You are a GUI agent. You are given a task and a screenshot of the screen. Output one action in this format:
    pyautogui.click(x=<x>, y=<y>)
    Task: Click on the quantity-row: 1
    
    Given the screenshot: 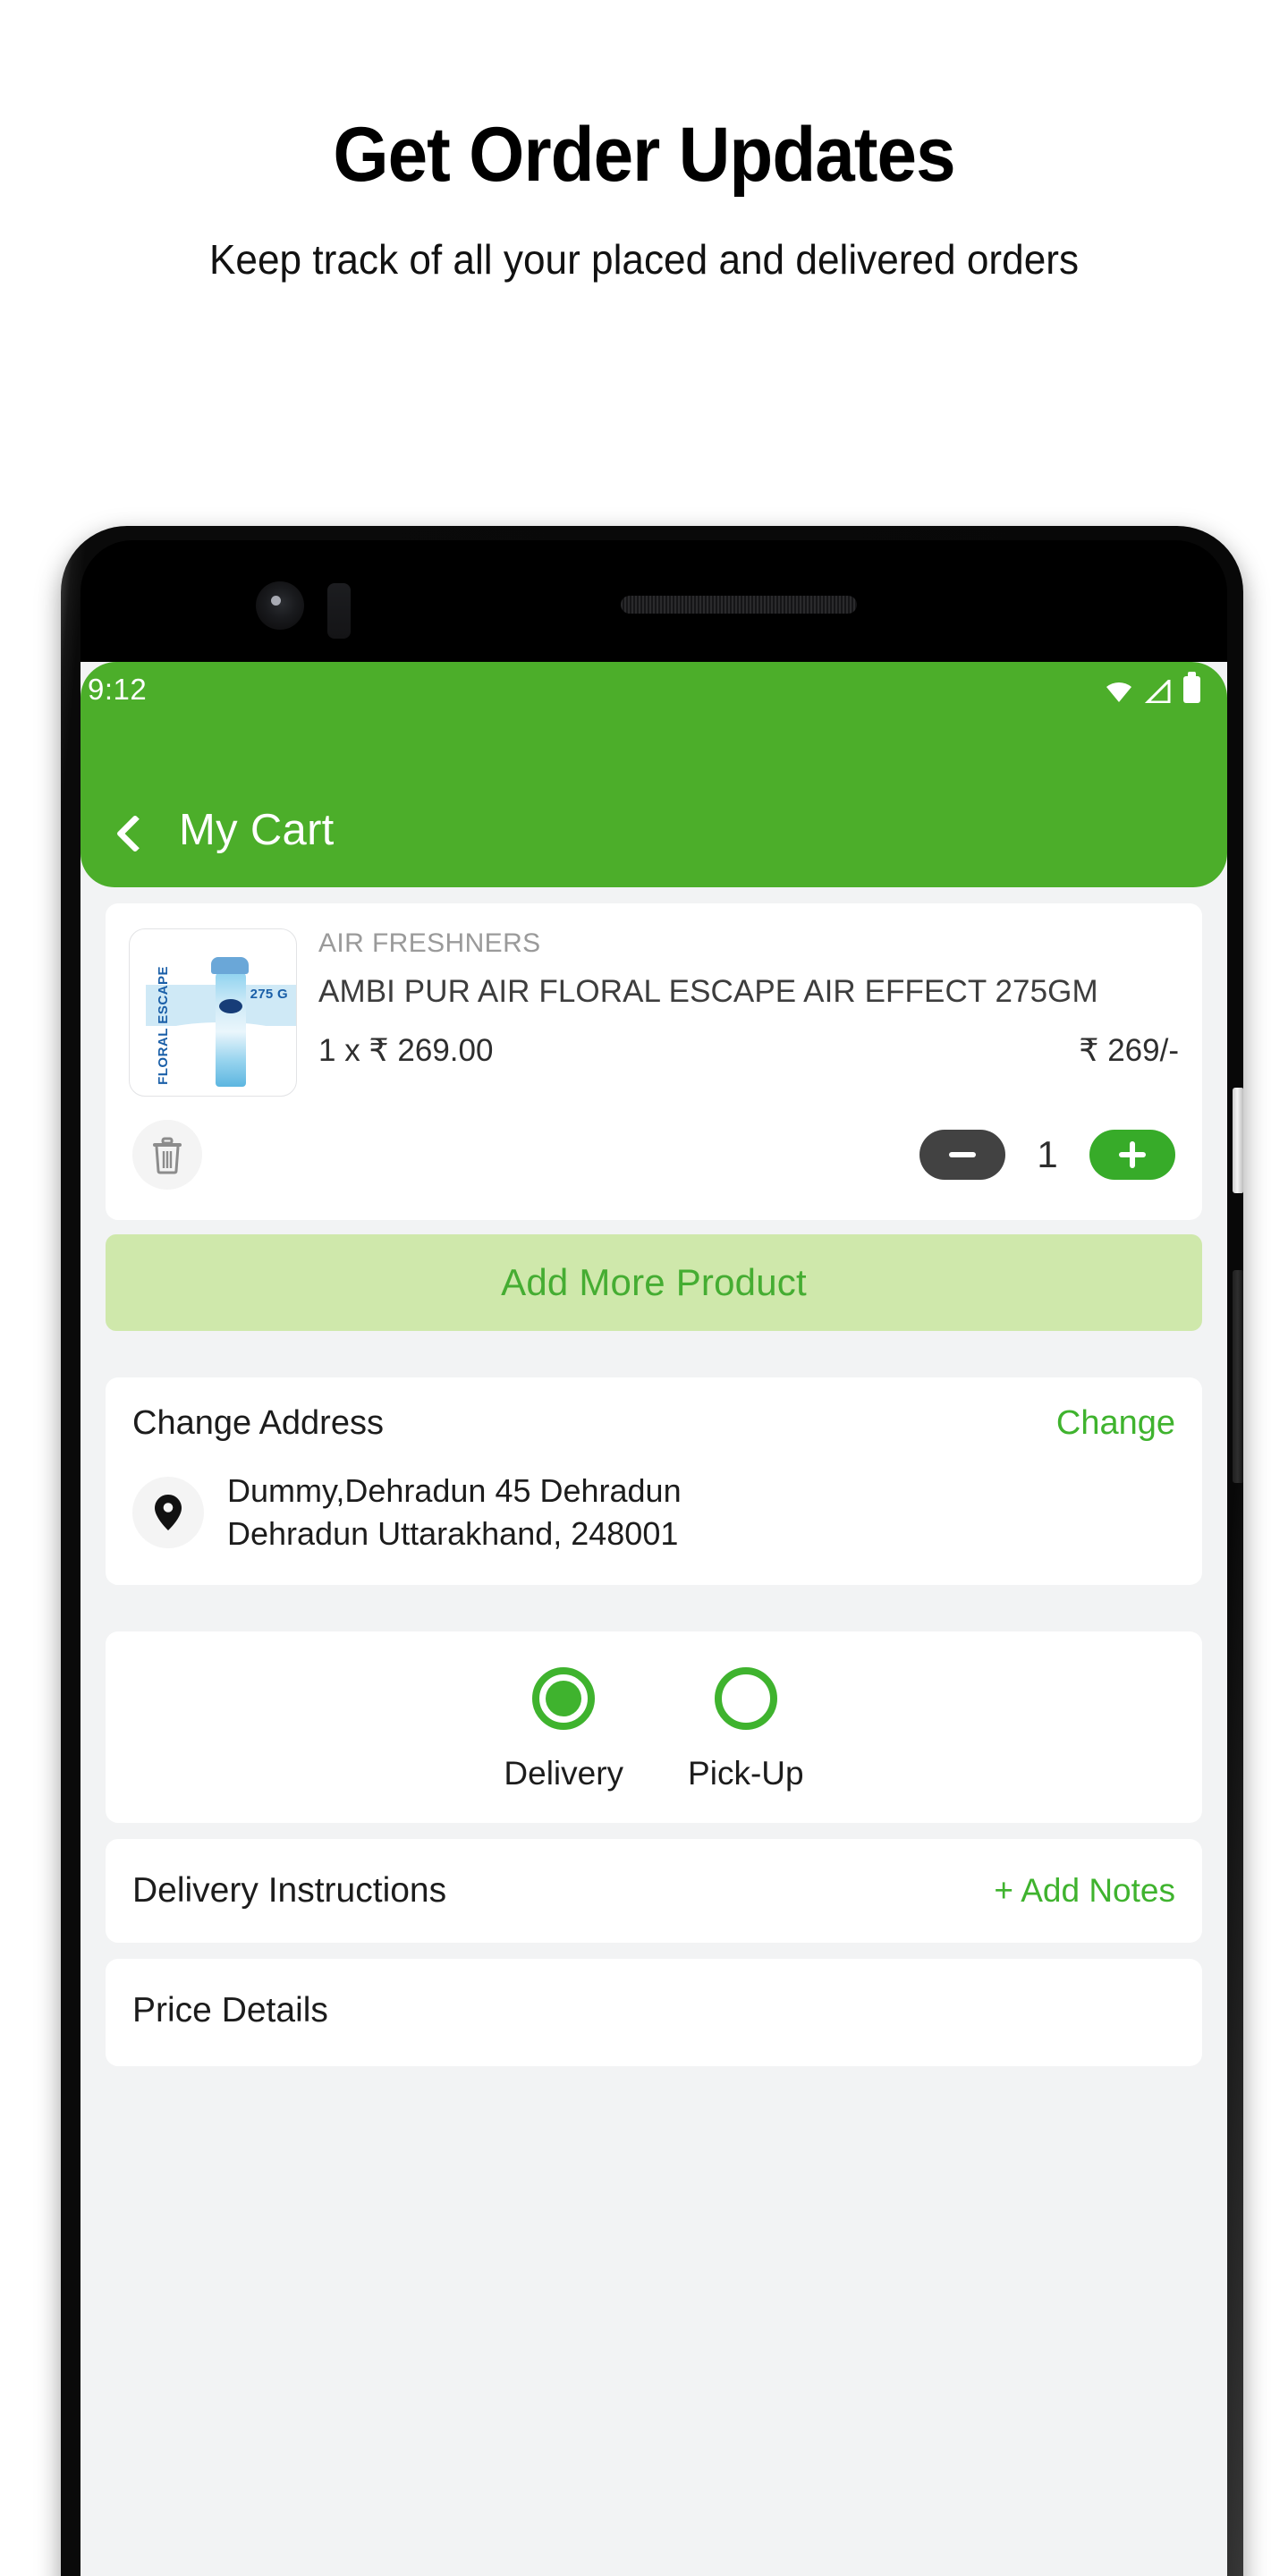 What is the action you would take?
    pyautogui.click(x=654, y=1158)
    